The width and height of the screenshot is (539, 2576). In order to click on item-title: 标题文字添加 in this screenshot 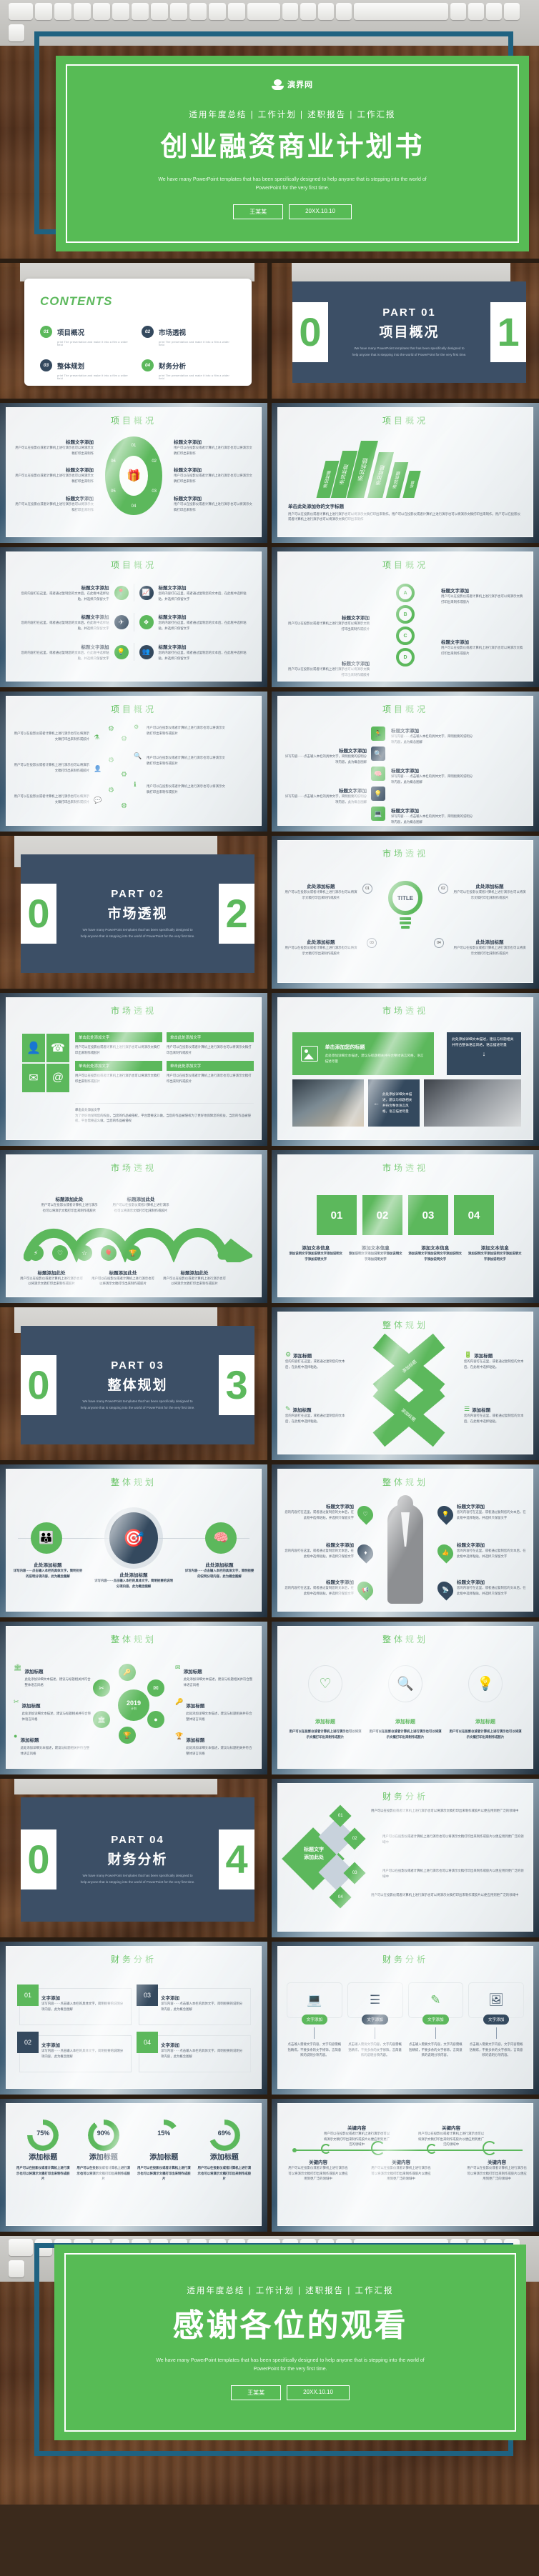, I will do `click(339, 1582)`.